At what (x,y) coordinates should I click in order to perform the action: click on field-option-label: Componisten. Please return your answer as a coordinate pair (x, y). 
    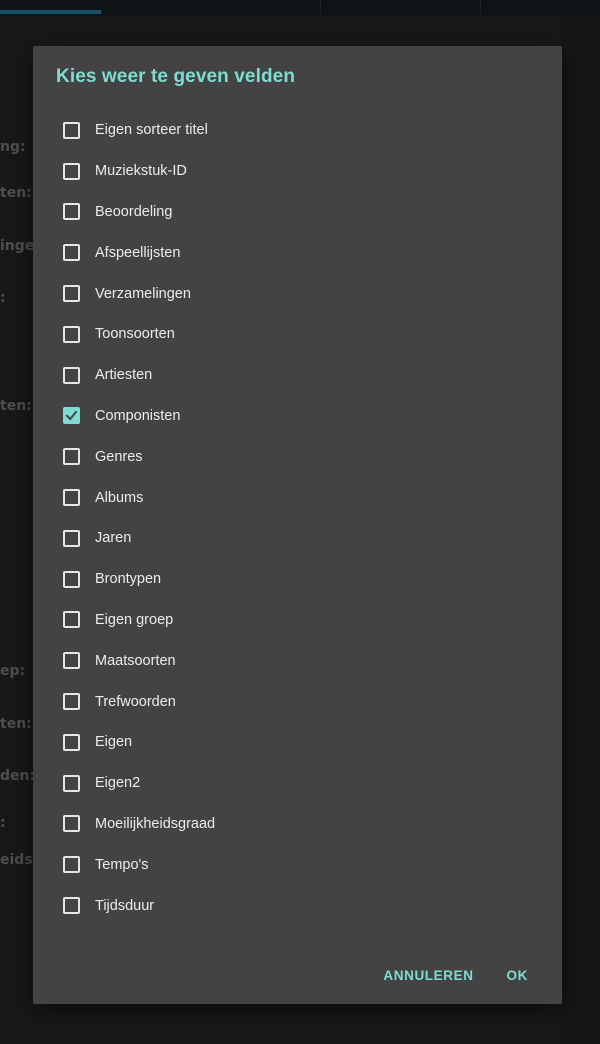
    Looking at the image, I should click on (138, 415).